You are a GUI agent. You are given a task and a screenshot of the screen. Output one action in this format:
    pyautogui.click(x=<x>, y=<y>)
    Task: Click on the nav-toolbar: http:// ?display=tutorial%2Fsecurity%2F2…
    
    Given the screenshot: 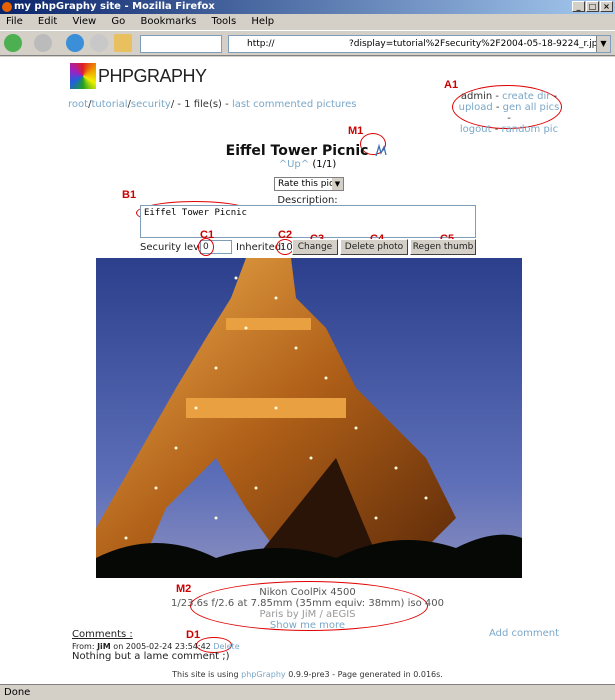 What is the action you would take?
    pyautogui.click(x=307, y=43)
    